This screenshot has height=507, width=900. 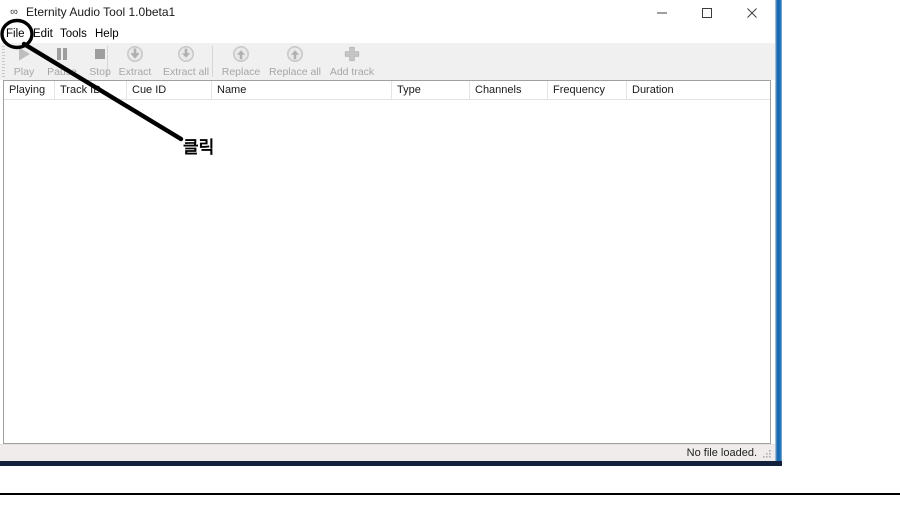 I want to click on menu-item-file: File, so click(x=15, y=34).